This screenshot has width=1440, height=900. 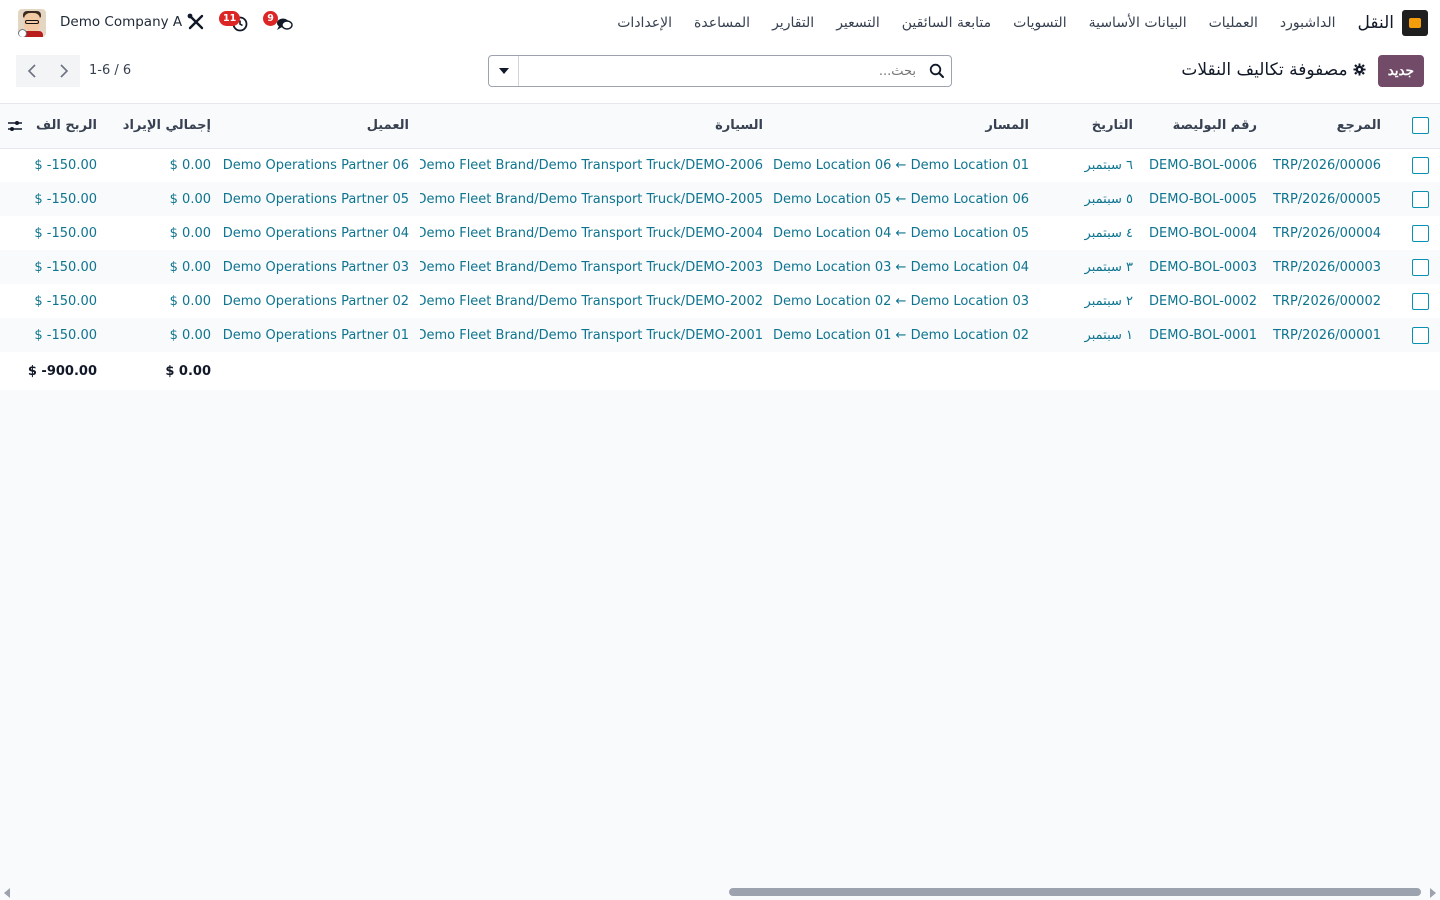 What do you see at coordinates (1400, 71) in the screenshot?
I see `new-button: جديد` at bounding box center [1400, 71].